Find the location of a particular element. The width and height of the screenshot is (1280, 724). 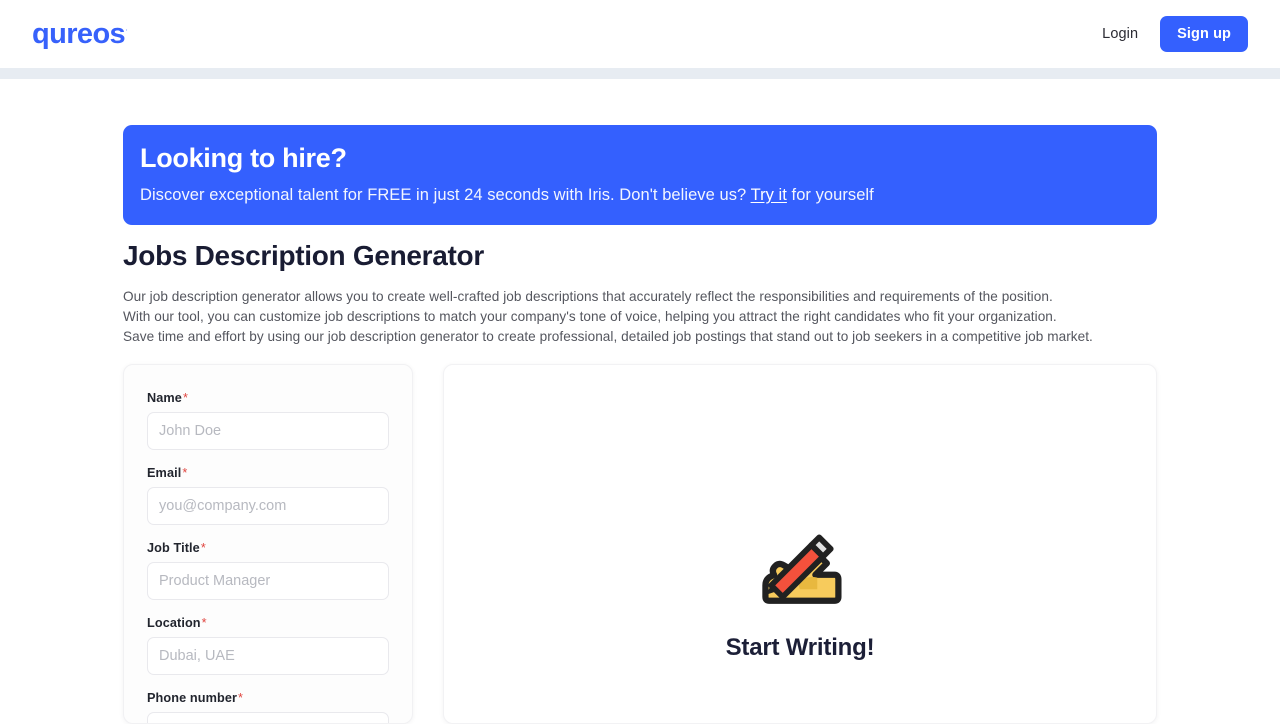

label-text: Location is located at coordinates (174, 623).